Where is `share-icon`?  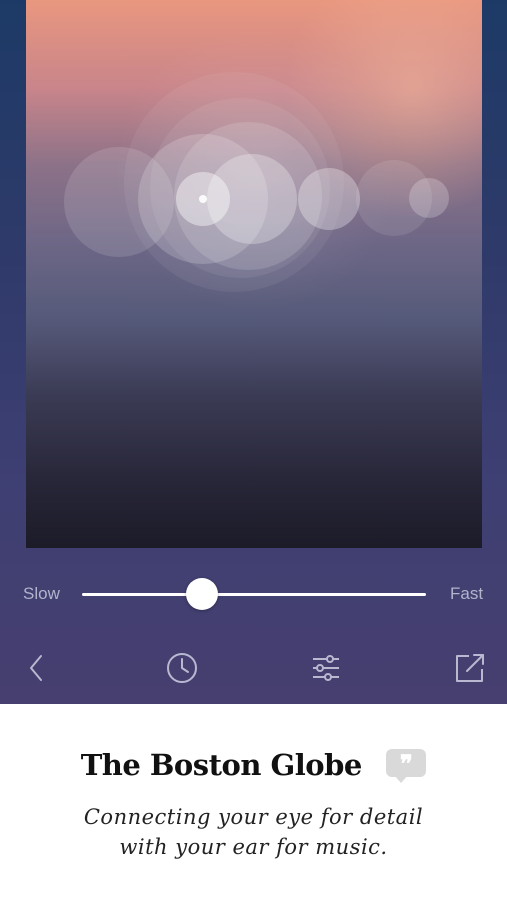
share-icon is located at coordinates (470, 668).